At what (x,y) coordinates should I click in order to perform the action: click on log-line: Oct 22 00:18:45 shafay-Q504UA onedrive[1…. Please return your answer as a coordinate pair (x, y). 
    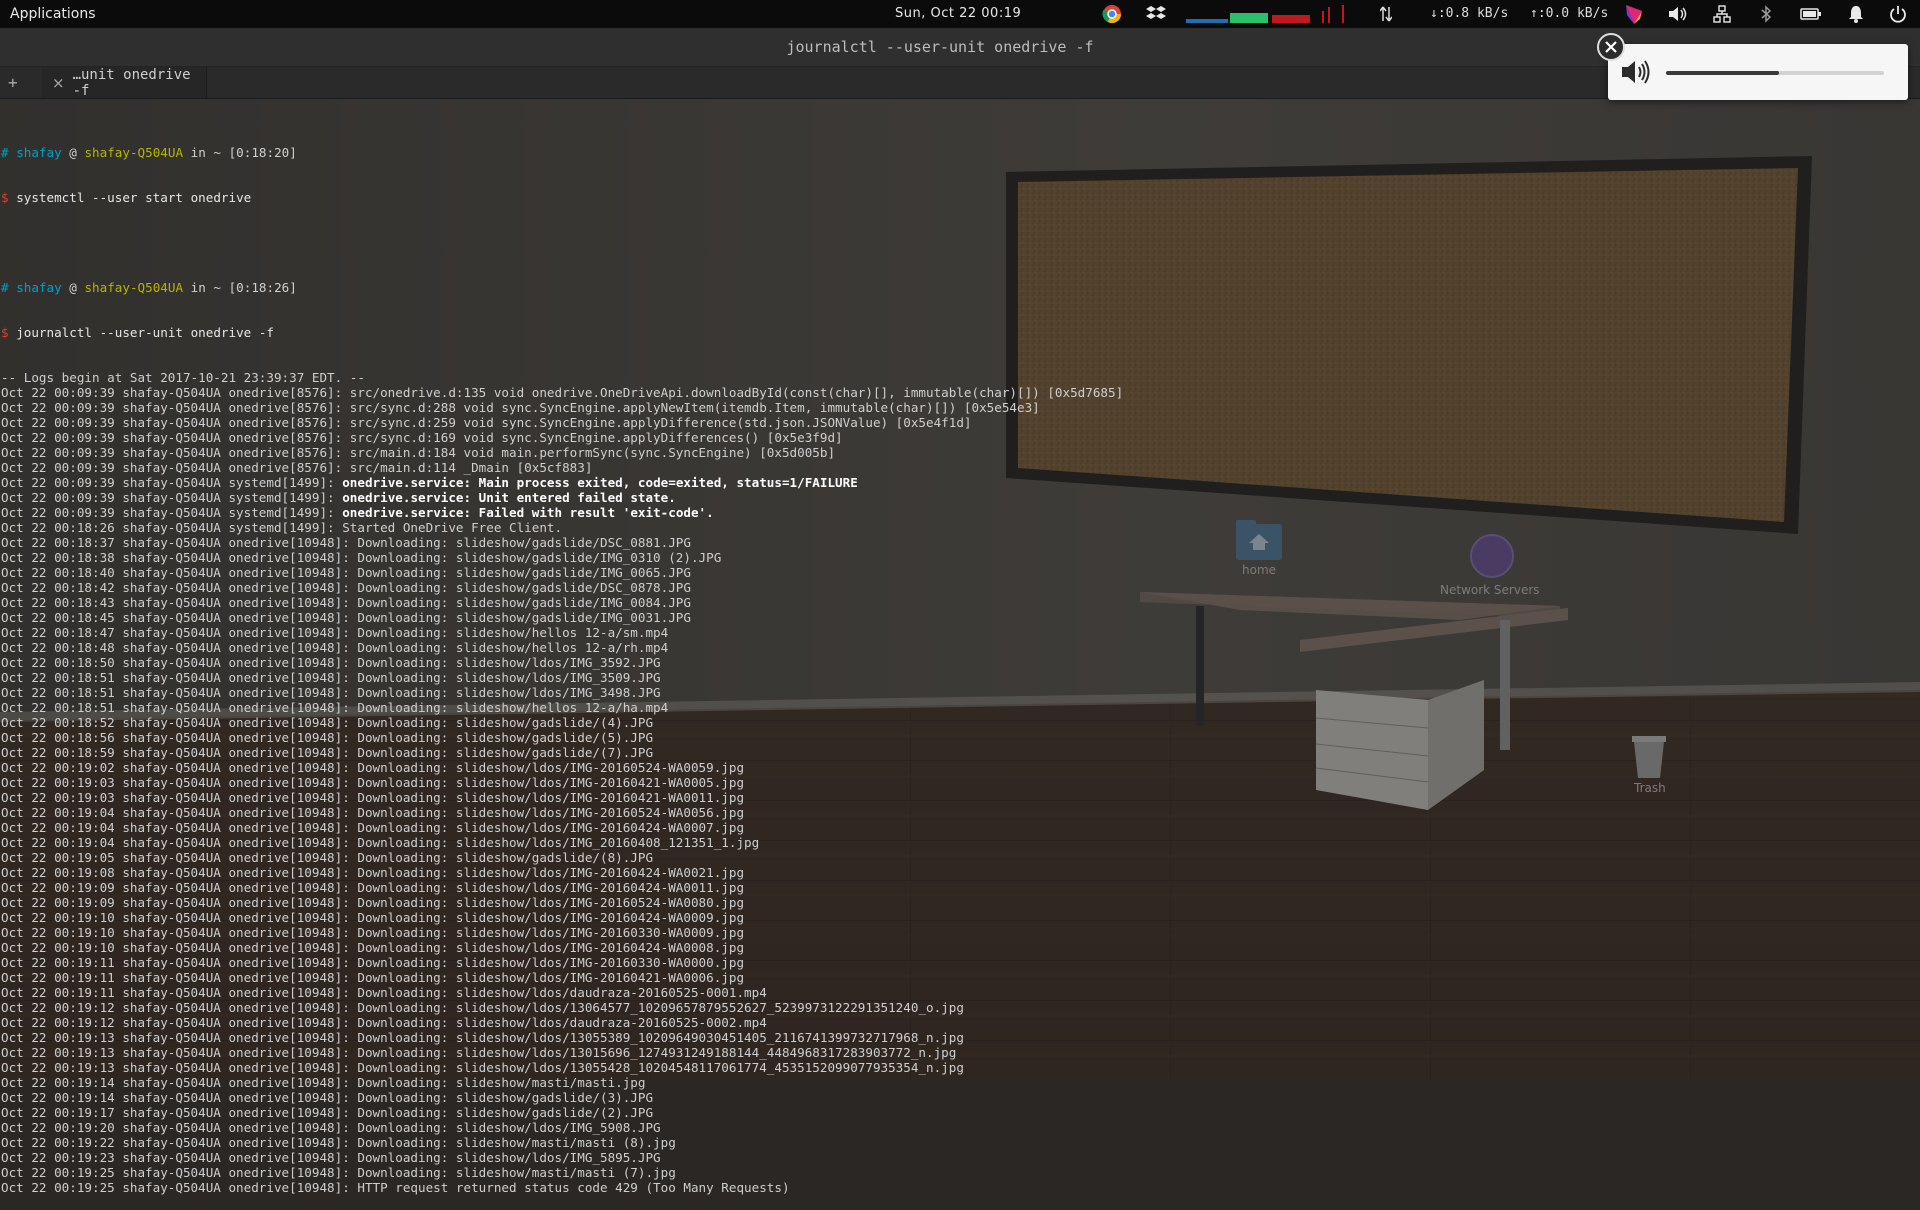
    Looking at the image, I should click on (346, 617).